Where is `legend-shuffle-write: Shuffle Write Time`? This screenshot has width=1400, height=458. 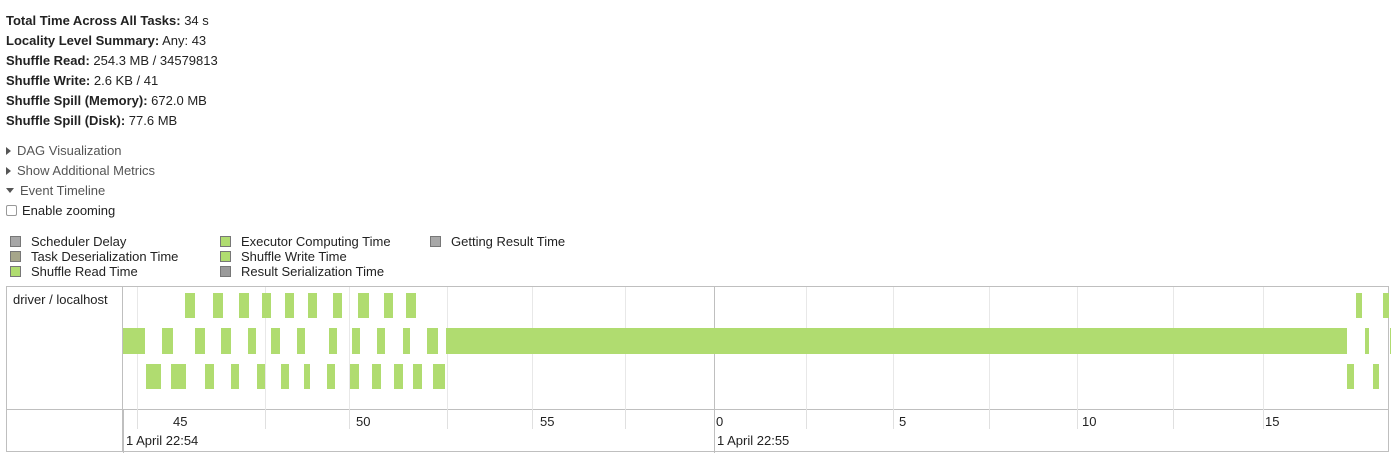
legend-shuffle-write: Shuffle Write Time is located at coordinates (283, 256).